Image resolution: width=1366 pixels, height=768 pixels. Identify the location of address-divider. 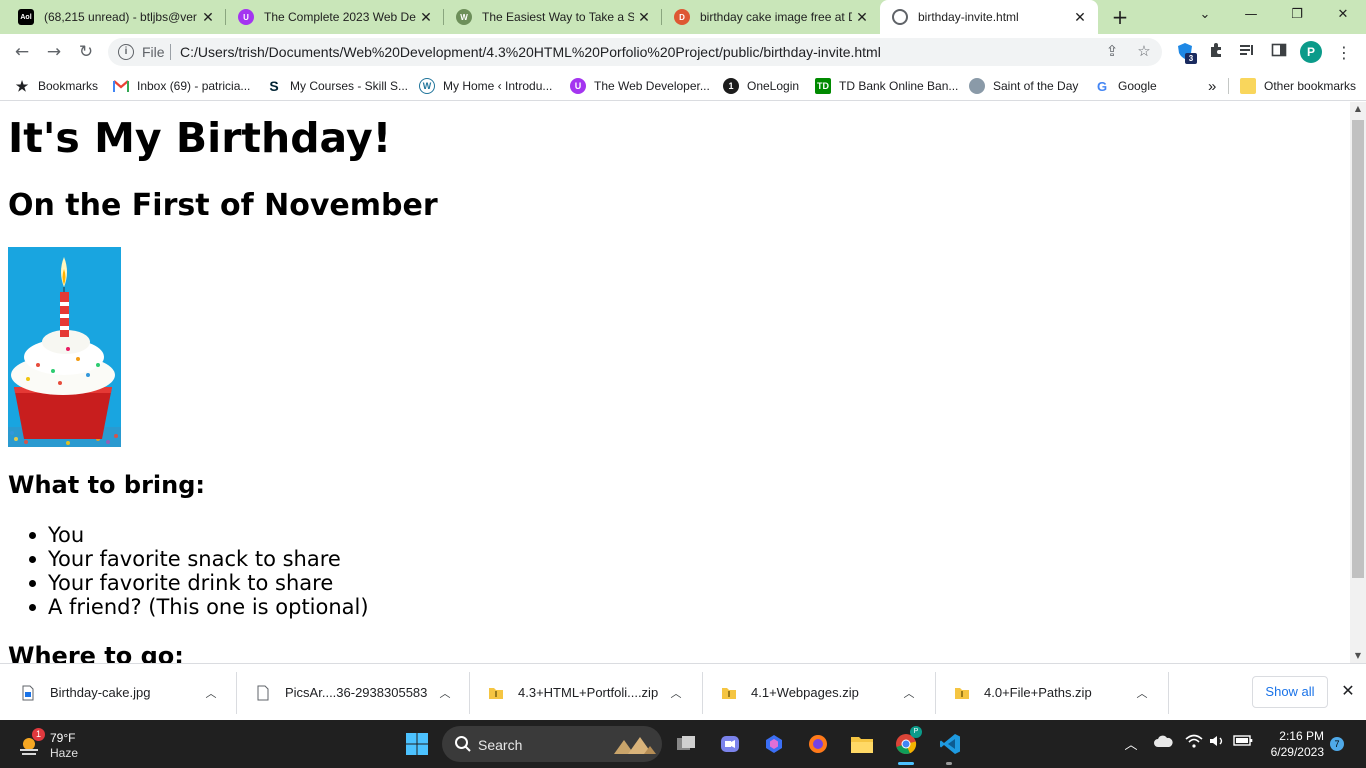
(170, 52).